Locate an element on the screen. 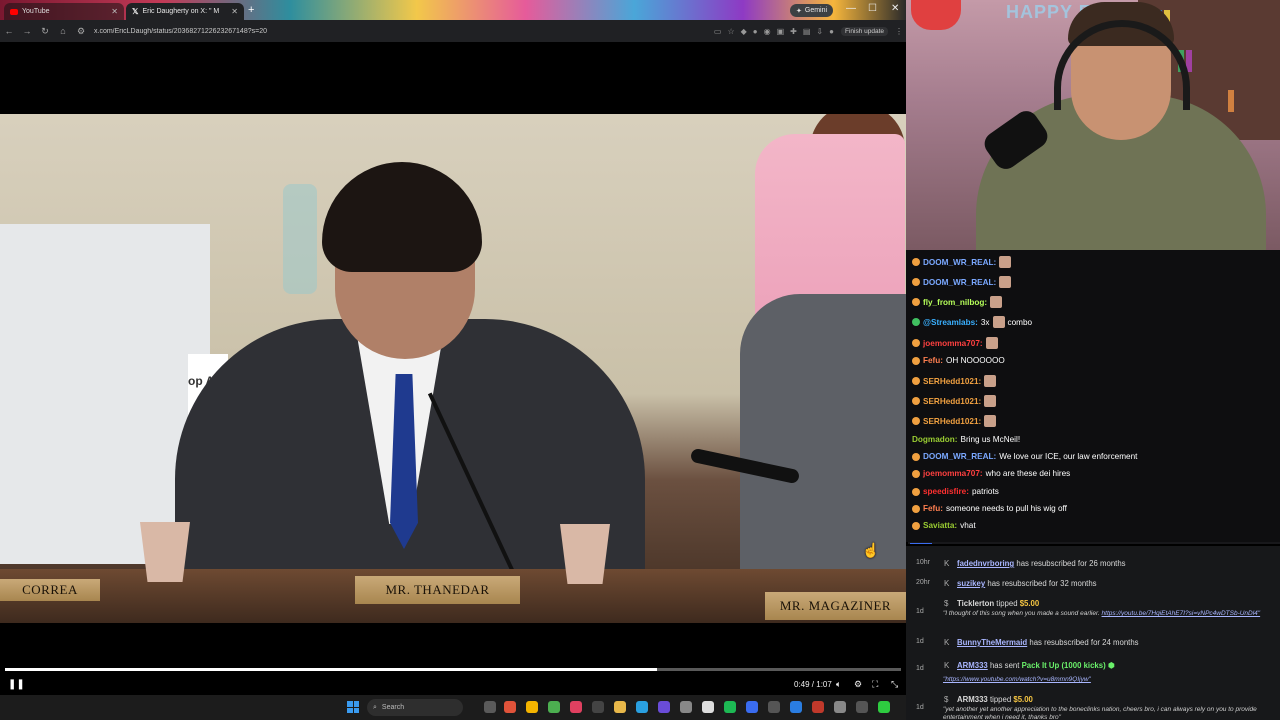 The image size is (1280, 720). tab-x-post: 𝕏 Eric Daugherty on X: " M ✕ is located at coordinates (185, 11).